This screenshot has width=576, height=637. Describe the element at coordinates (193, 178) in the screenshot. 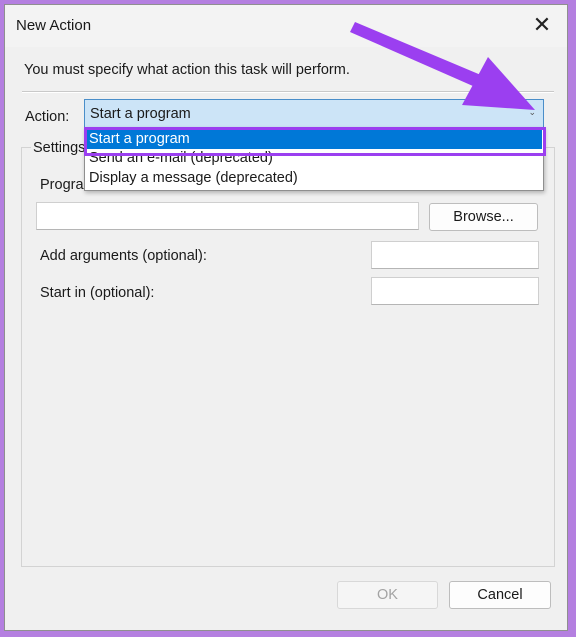

I see `option-label: Display a message (deprecated)` at that location.